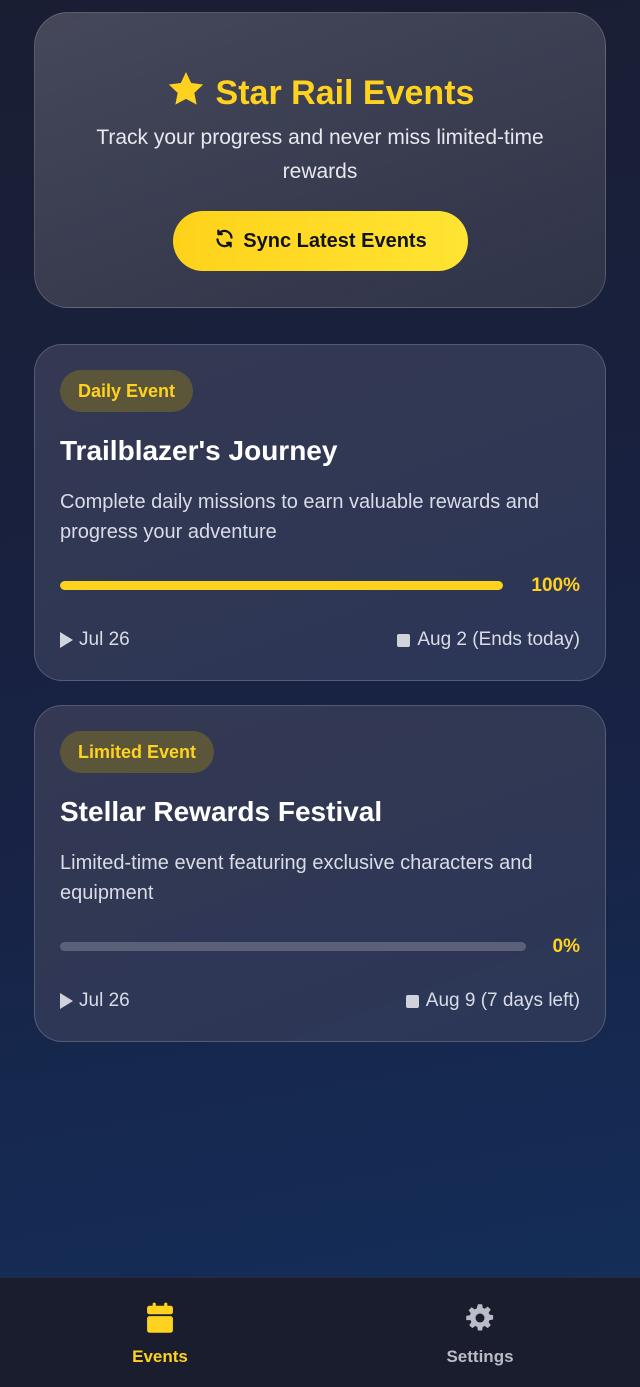 Image resolution: width=640 pixels, height=1387 pixels. Describe the element at coordinates (137, 752) in the screenshot. I see `event-type-badge: Limited Event` at that location.